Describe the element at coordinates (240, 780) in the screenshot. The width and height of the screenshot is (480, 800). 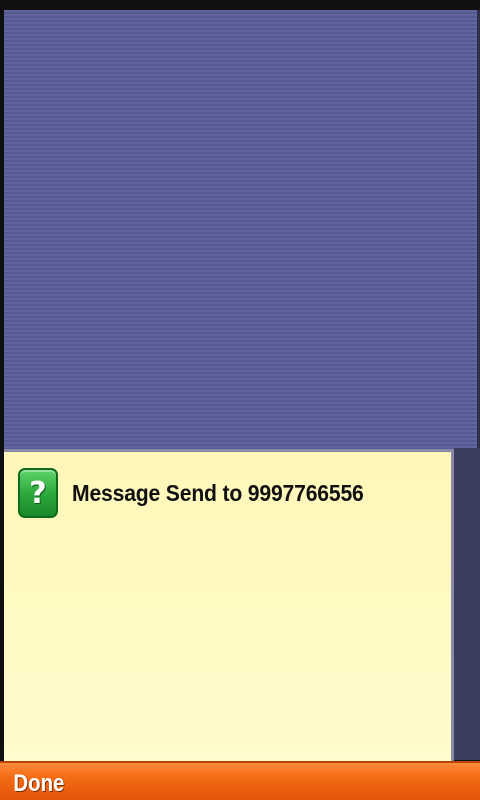
I see `softkey-bar: Done` at that location.